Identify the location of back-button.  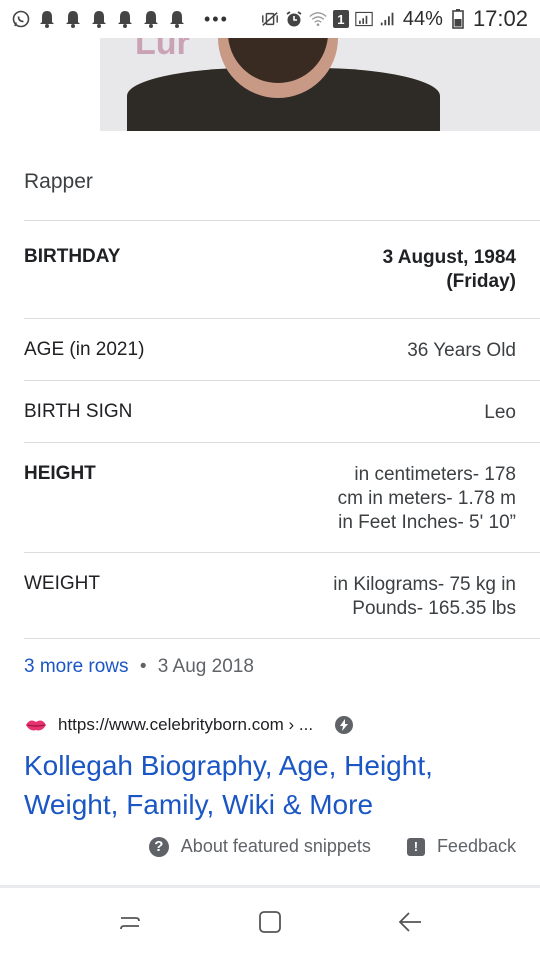
(410, 924).